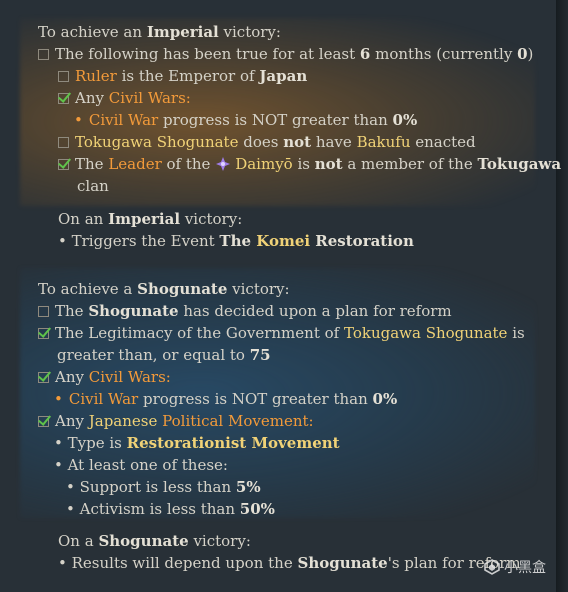  What do you see at coordinates (93, 186) in the screenshot?
I see `imperial-cond-leader-cont: clan` at bounding box center [93, 186].